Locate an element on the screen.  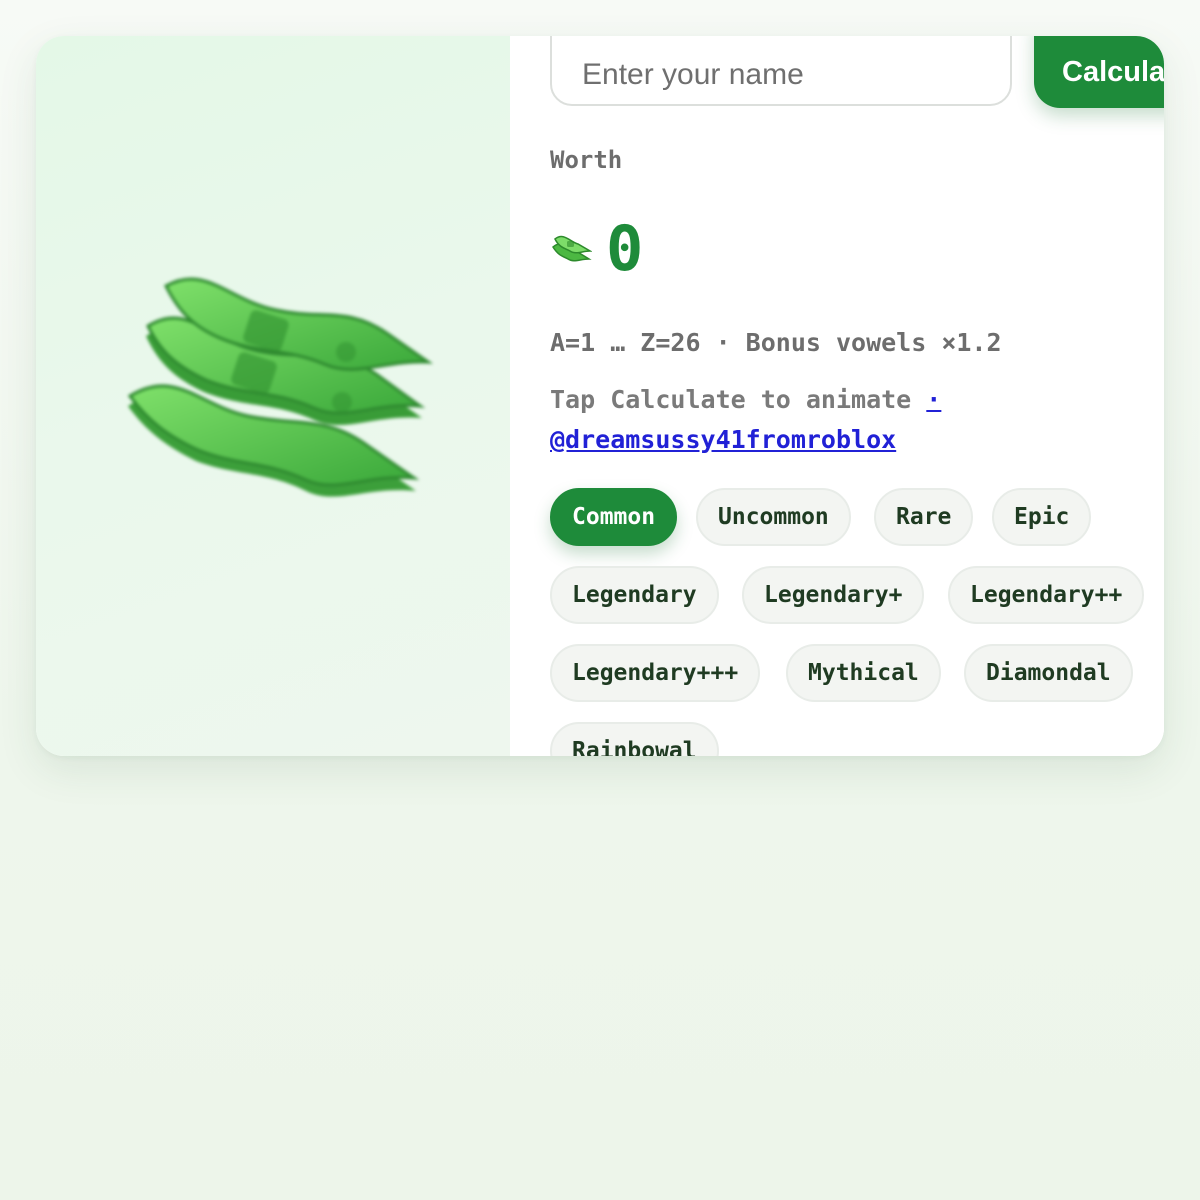
money-stack-icon is located at coordinates (280, 387).